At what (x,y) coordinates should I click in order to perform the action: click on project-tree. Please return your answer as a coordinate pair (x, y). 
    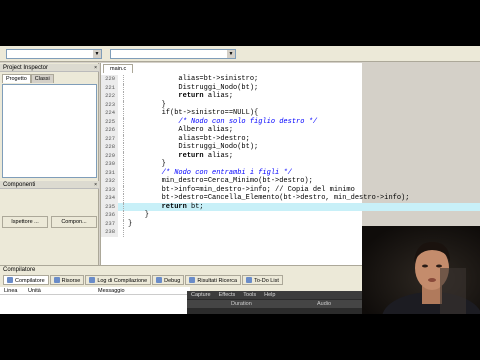
    Looking at the image, I should click on (49, 131).